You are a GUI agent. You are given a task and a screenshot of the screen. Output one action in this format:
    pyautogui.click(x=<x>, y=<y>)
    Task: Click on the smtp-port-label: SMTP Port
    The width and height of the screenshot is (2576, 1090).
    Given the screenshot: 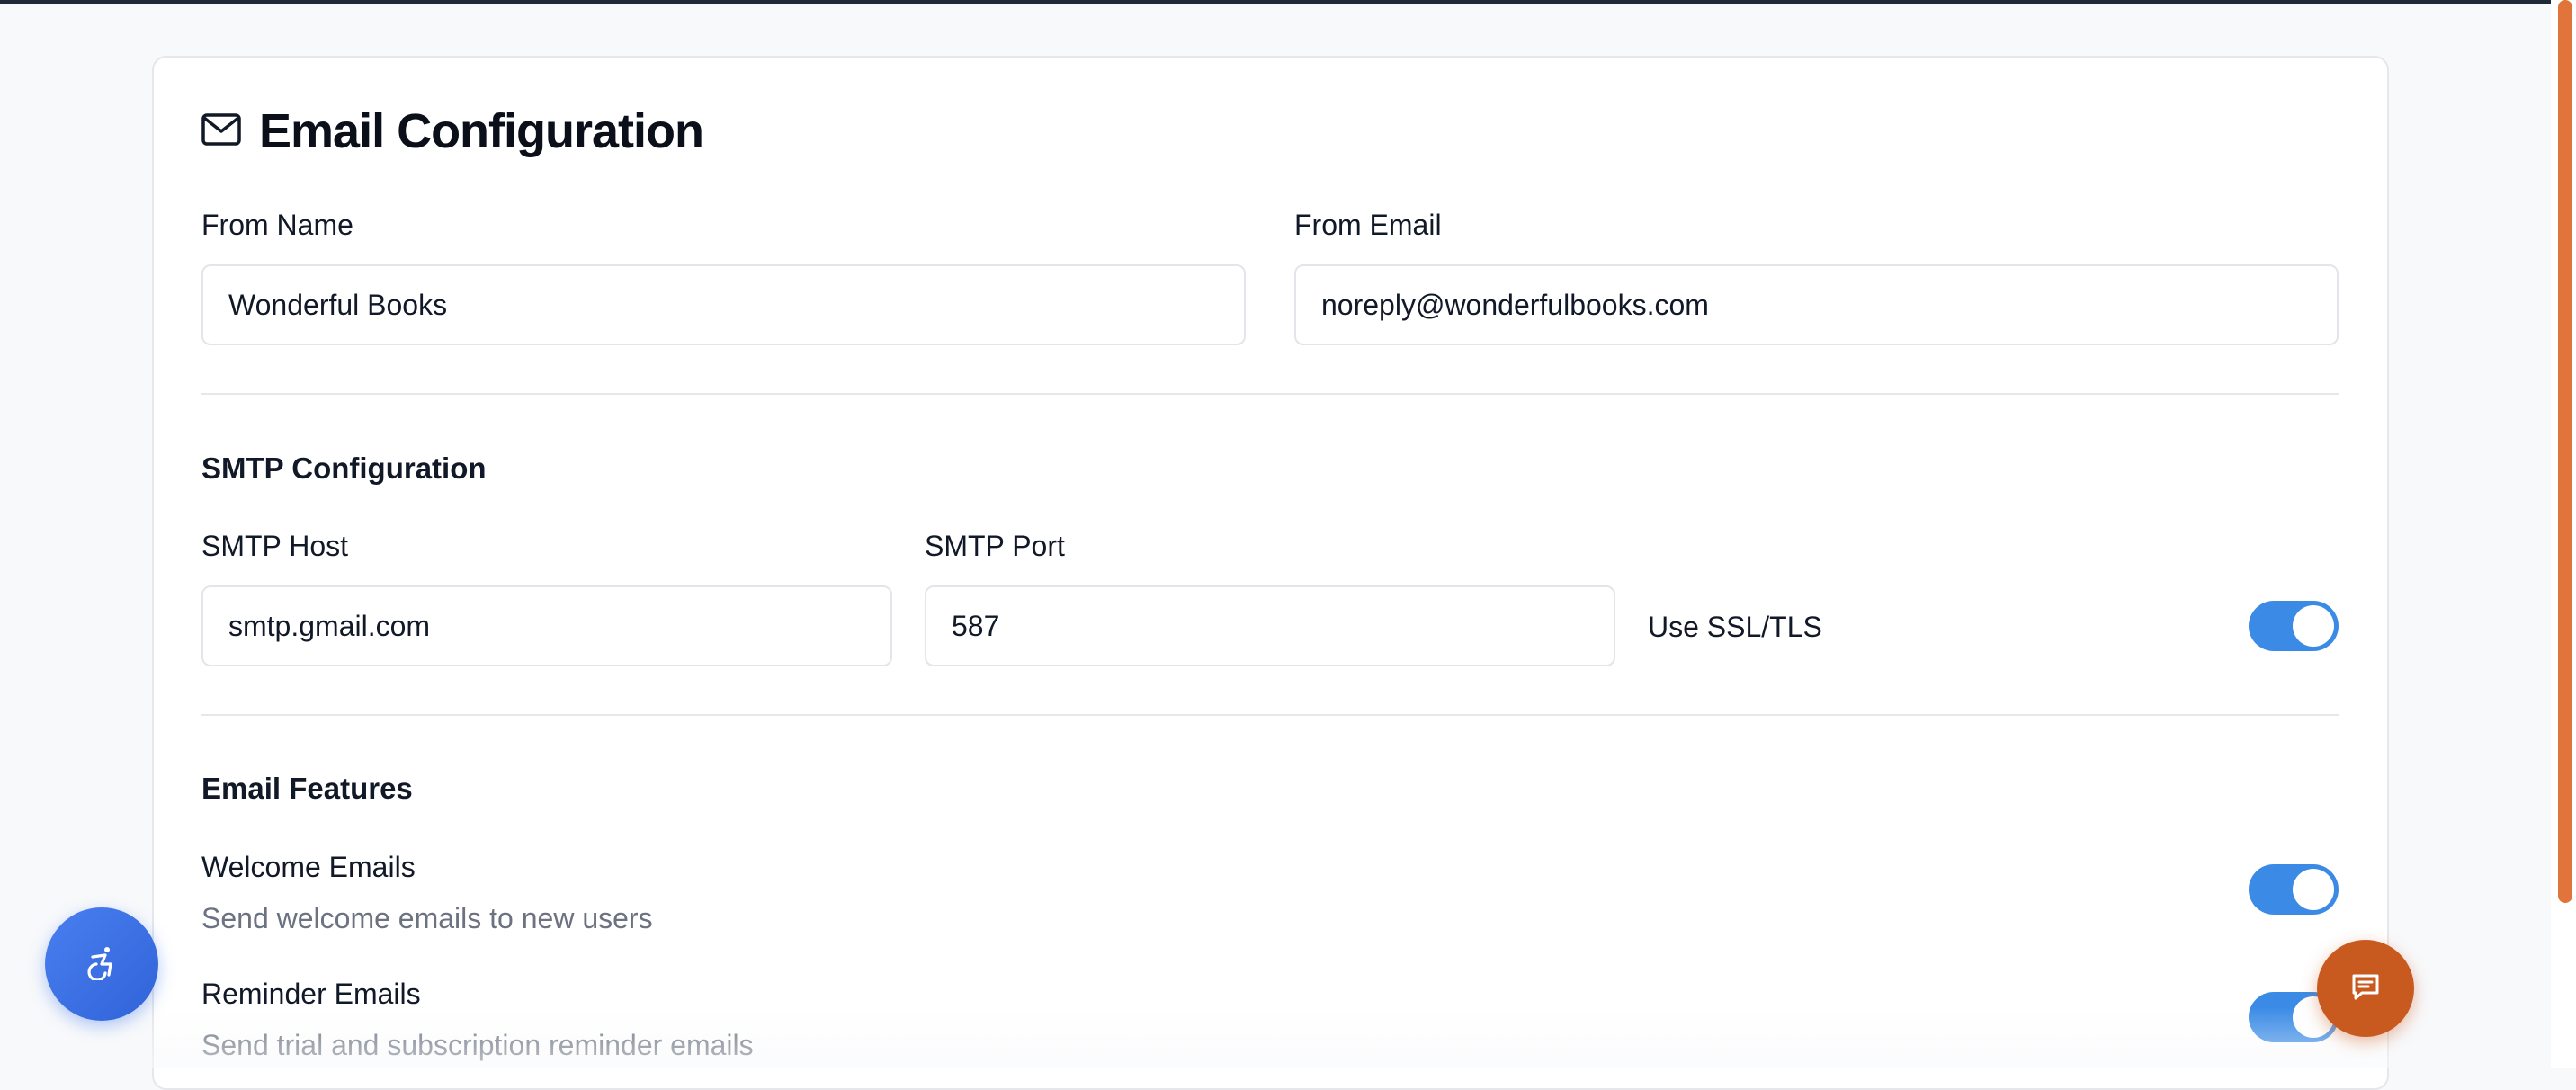 What is the action you would take?
    pyautogui.click(x=995, y=546)
    